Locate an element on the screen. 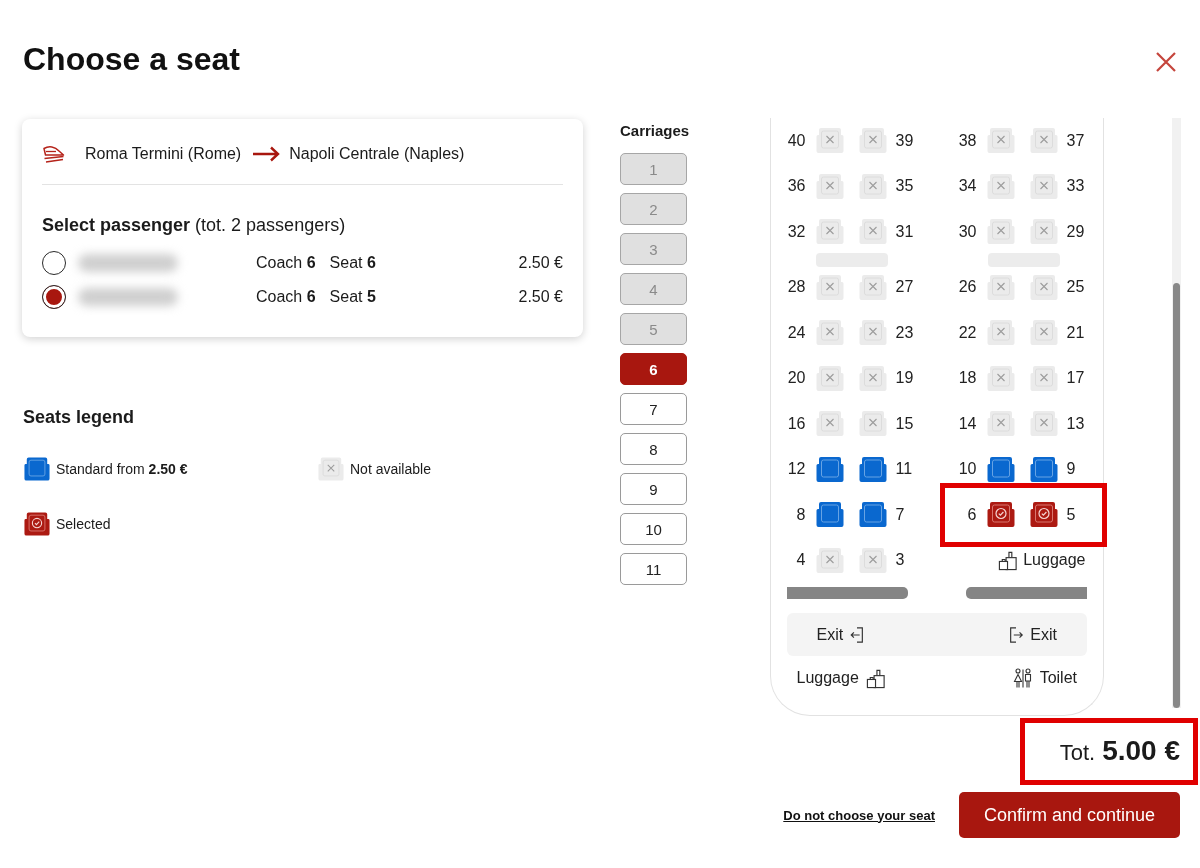  seat-number: 20 is located at coordinates (796, 378).